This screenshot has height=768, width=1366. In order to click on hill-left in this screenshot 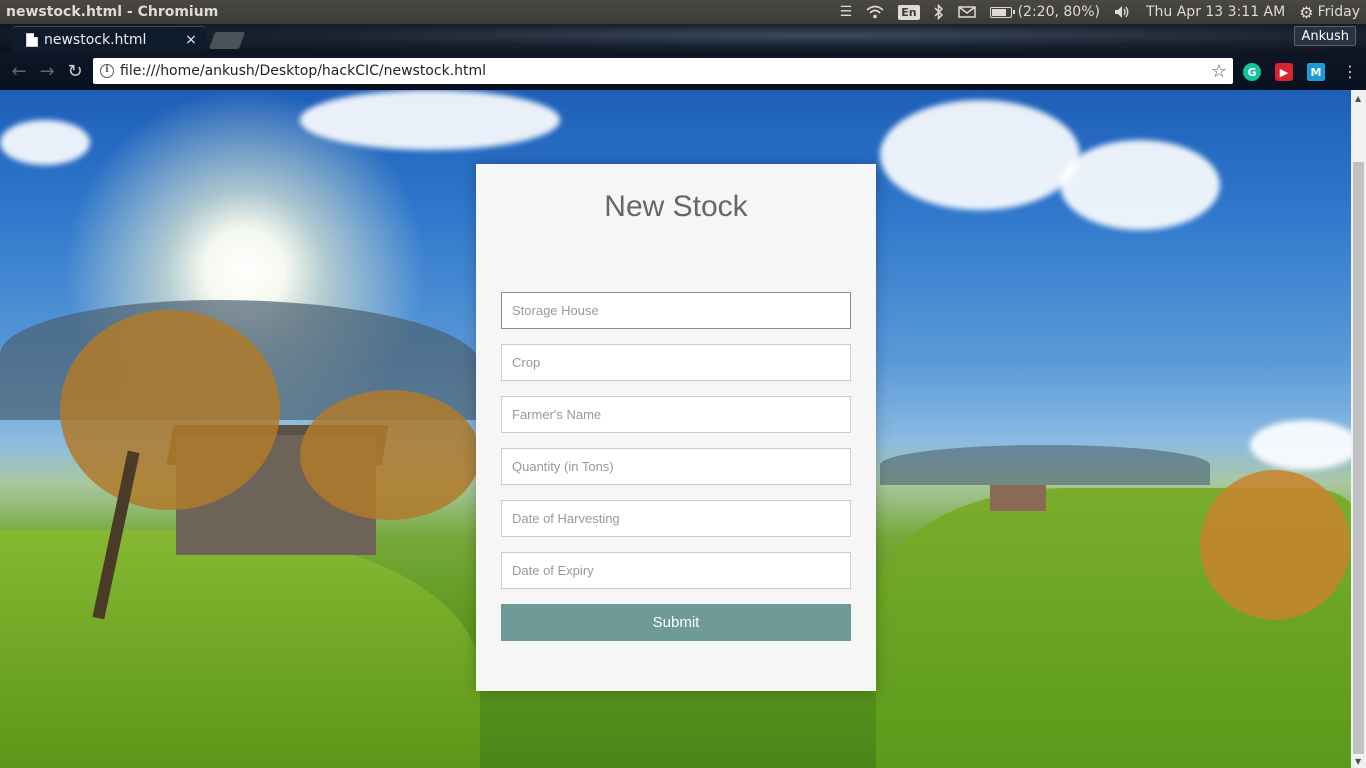, I will do `click(240, 649)`.